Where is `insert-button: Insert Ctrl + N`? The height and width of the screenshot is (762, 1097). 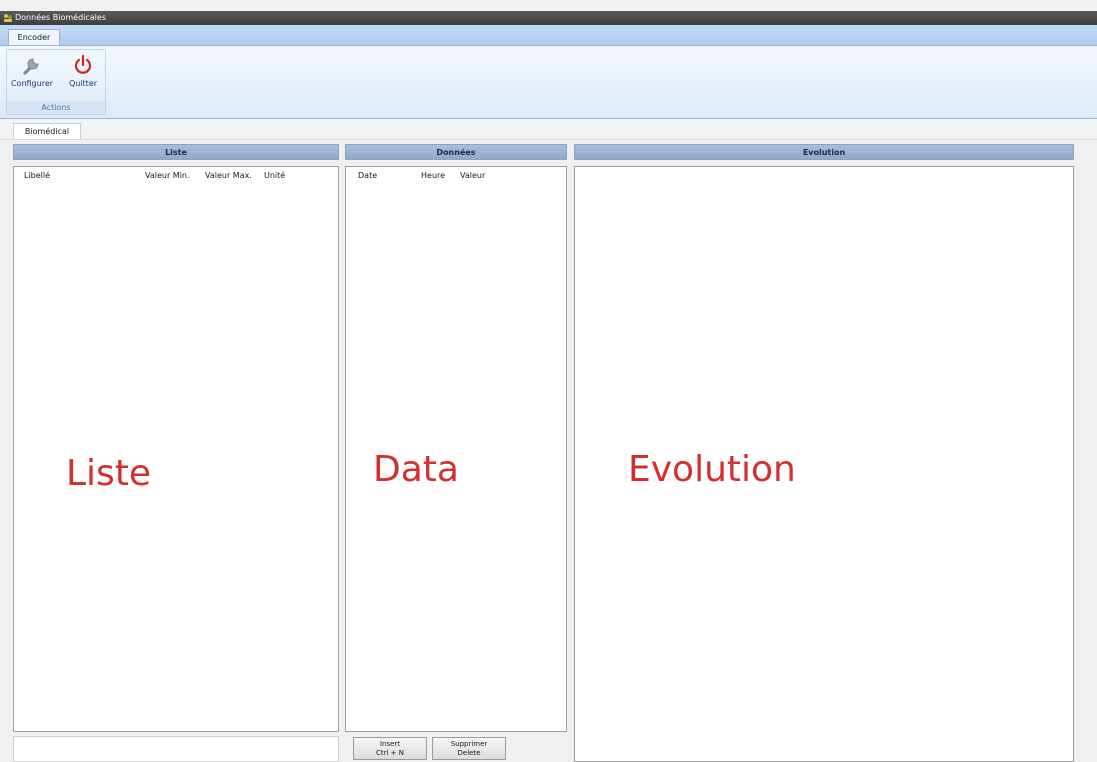 insert-button: Insert Ctrl + N is located at coordinates (390, 748).